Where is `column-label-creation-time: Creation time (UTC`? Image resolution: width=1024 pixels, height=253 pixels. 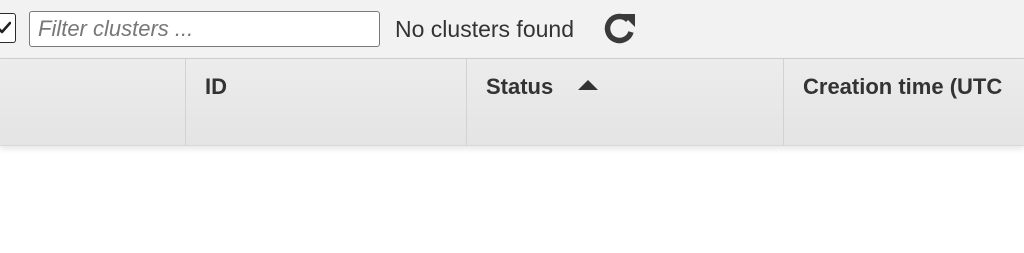 column-label-creation-time: Creation time (UTC is located at coordinates (903, 86).